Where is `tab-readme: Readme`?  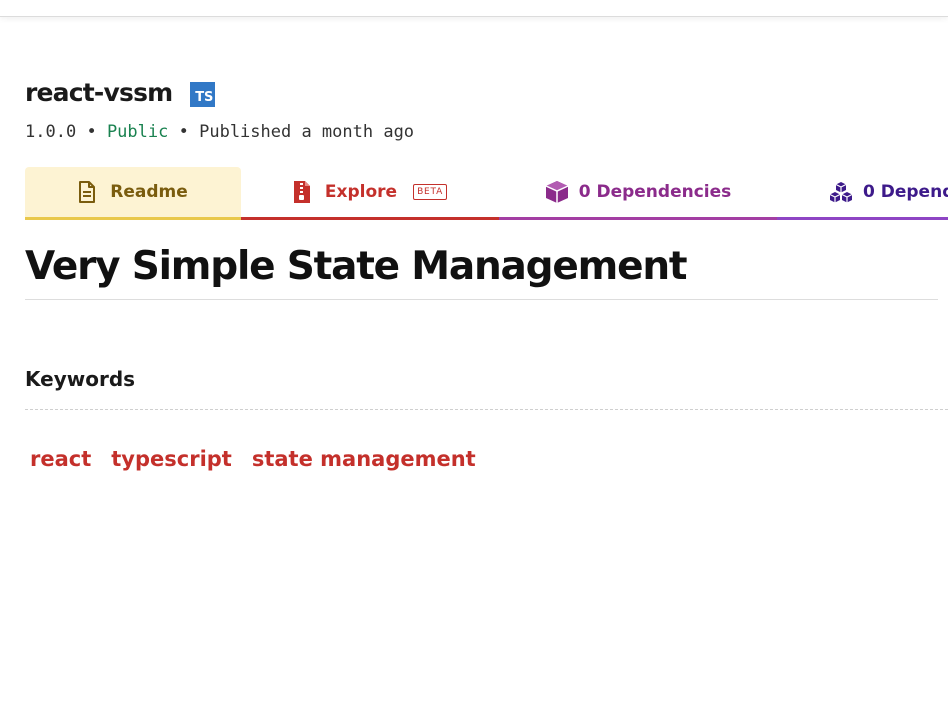 tab-readme: Readme is located at coordinates (133, 193).